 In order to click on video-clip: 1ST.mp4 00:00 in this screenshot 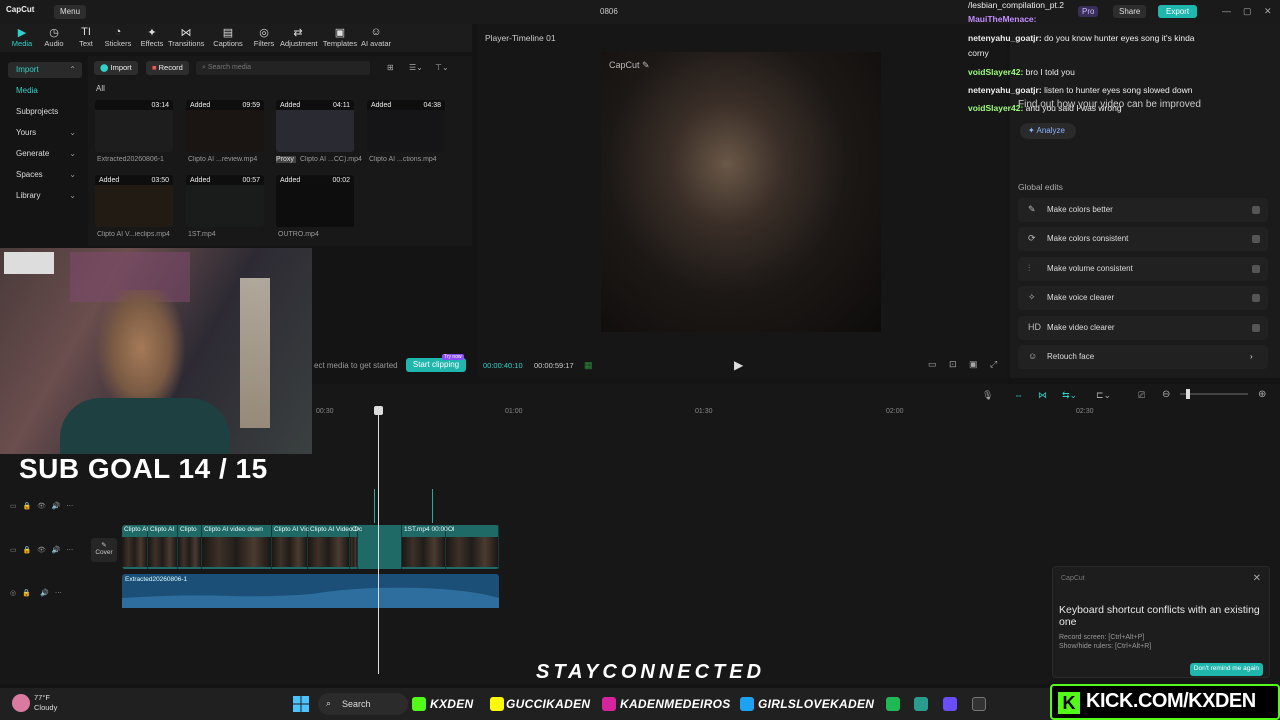, I will do `click(425, 547)`.